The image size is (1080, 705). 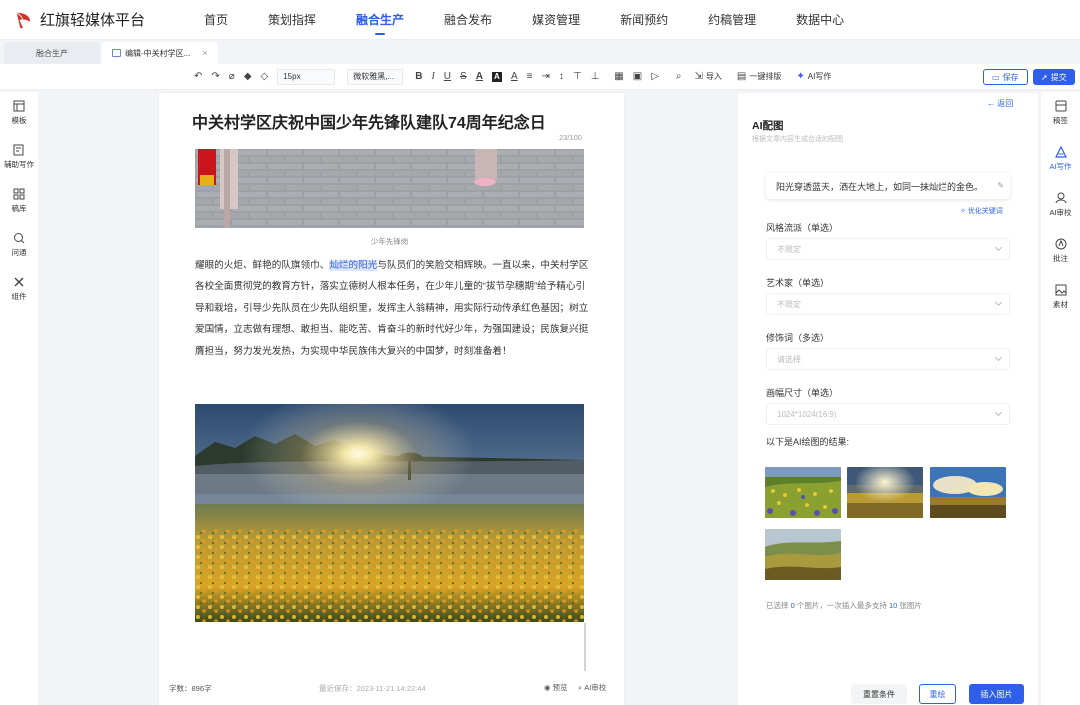 What do you see at coordinates (655, 76) in the screenshot?
I see `insert-video-icon: ▷` at bounding box center [655, 76].